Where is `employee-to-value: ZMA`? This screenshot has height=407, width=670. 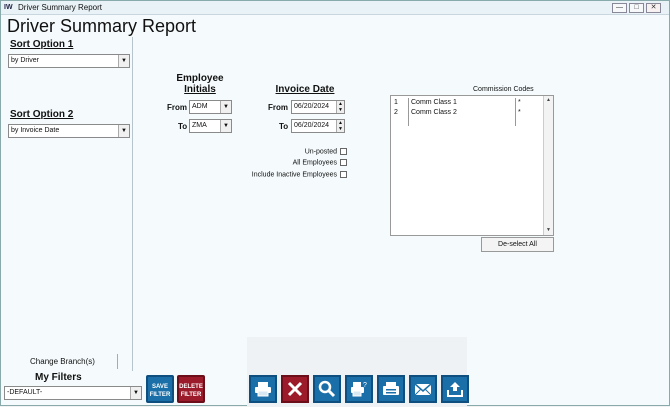 employee-to-value: ZMA is located at coordinates (199, 125).